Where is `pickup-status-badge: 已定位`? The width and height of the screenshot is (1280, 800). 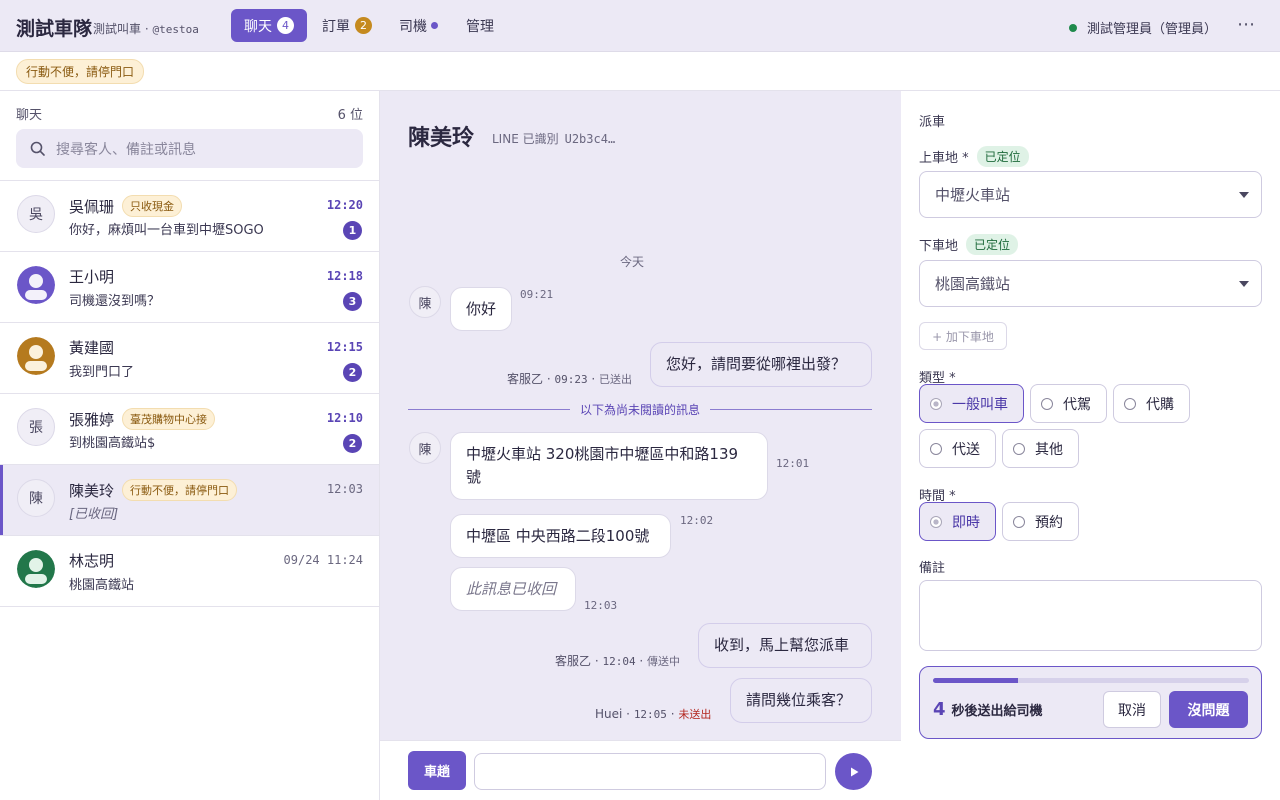
pickup-status-badge: 已定位 is located at coordinates (1002, 156).